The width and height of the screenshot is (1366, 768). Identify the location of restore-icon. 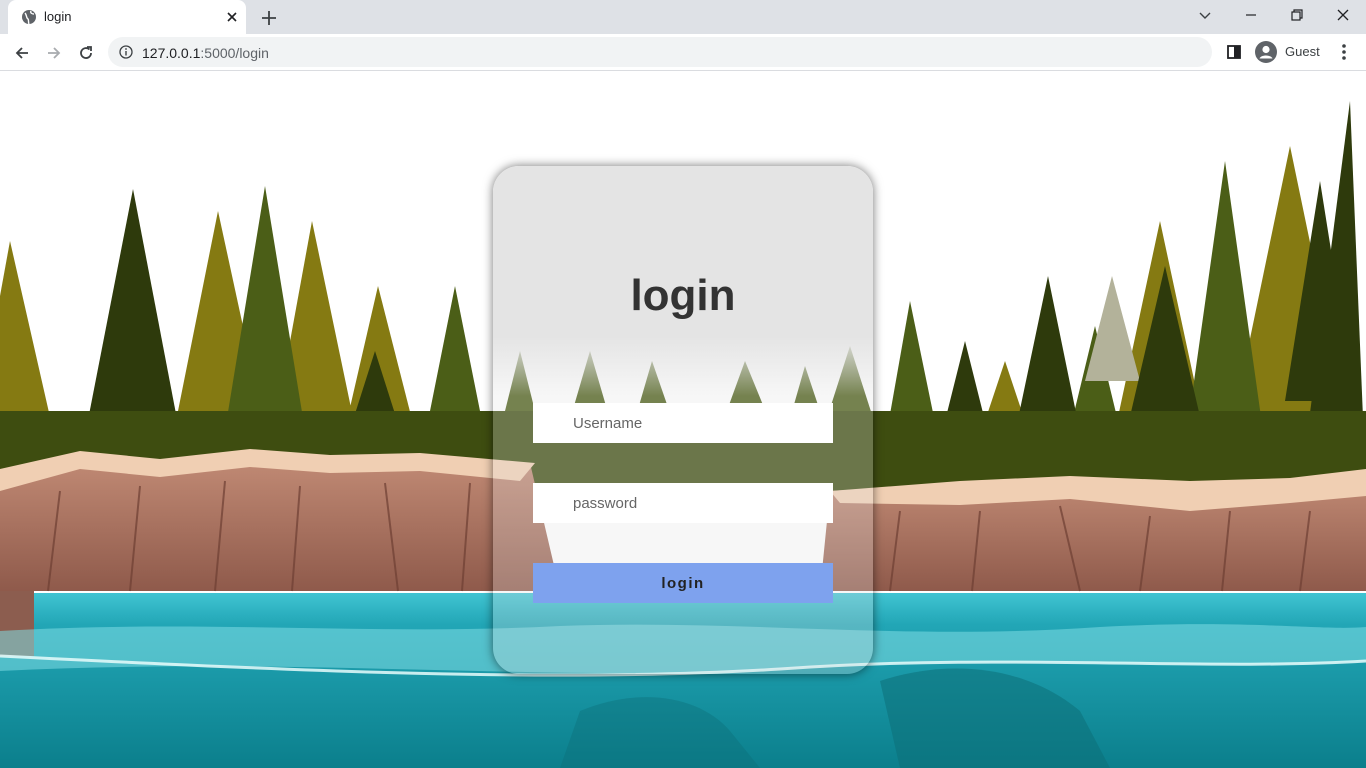
(1297, 15).